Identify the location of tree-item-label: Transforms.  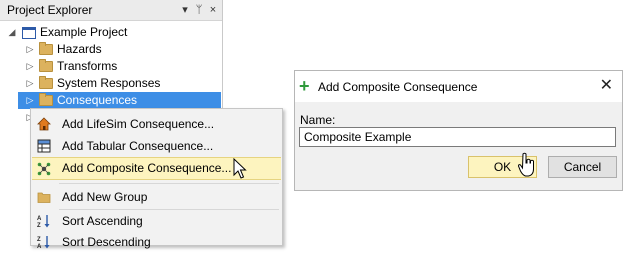
(87, 66).